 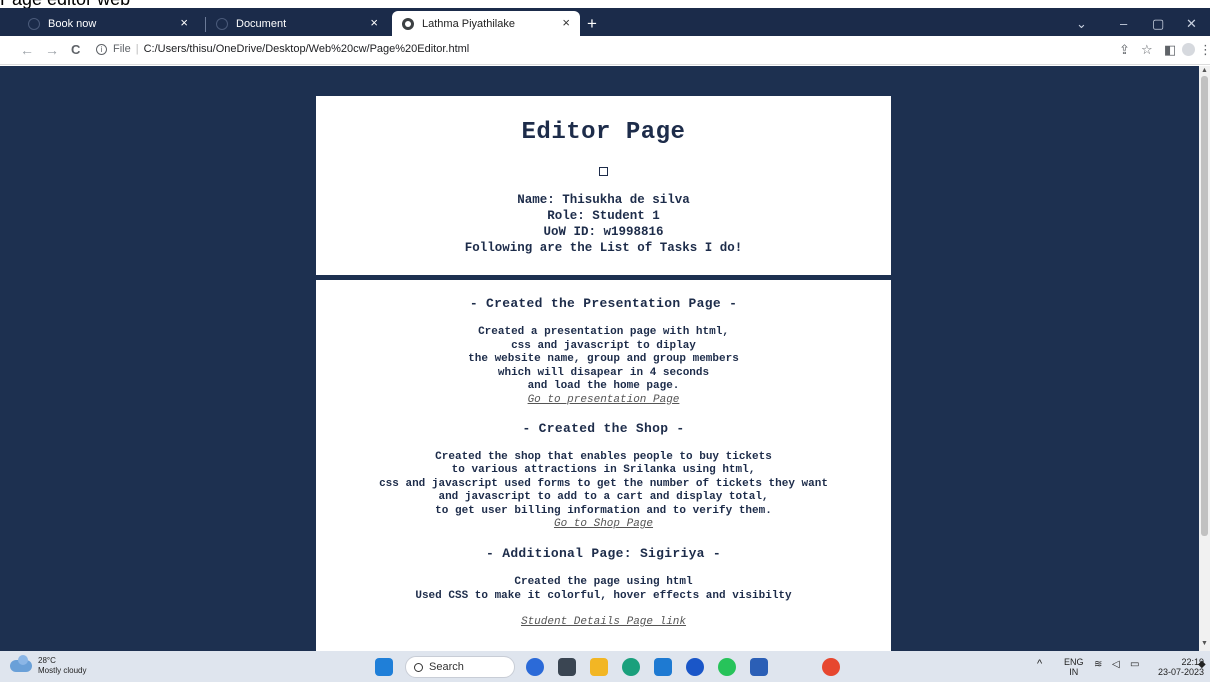 What do you see at coordinates (1158, 24) in the screenshot?
I see `restore-button: ▢` at bounding box center [1158, 24].